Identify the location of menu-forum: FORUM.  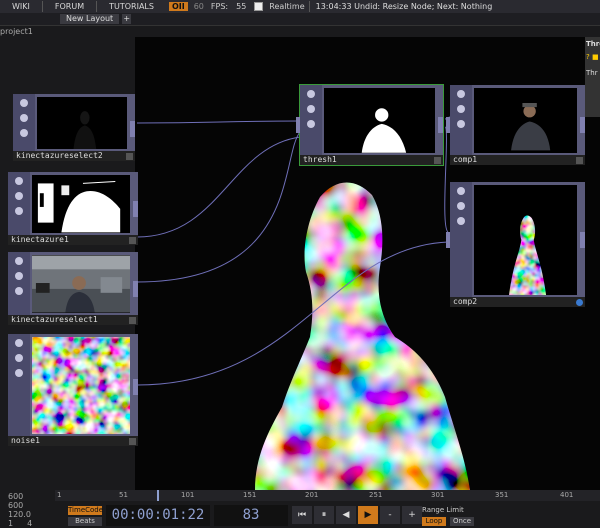
(69, 6).